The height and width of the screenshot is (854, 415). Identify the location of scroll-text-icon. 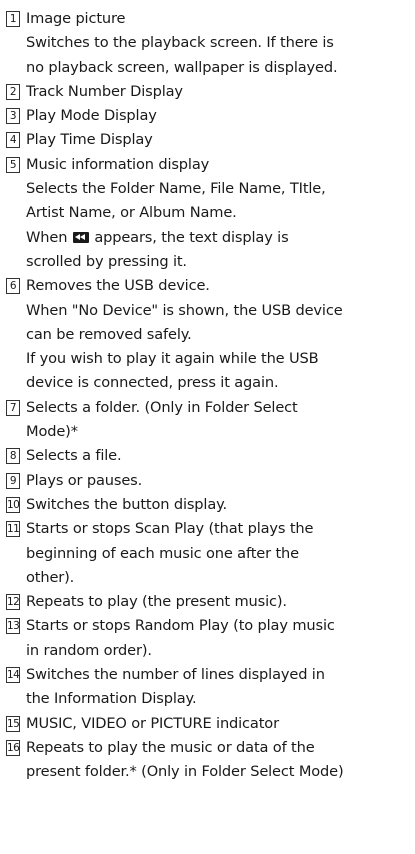
(80, 237).